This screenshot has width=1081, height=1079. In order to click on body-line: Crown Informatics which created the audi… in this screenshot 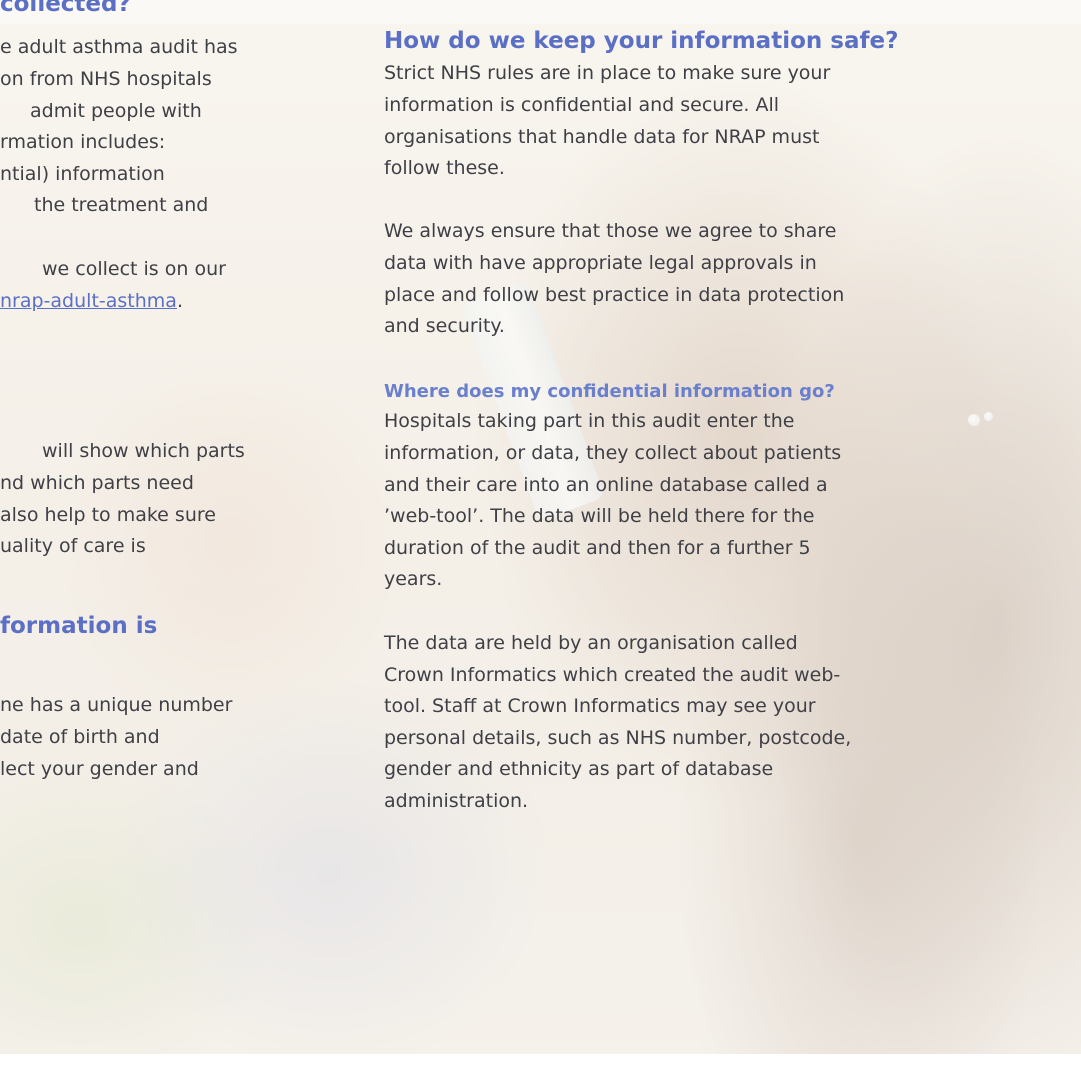, I will do `click(612, 675)`.